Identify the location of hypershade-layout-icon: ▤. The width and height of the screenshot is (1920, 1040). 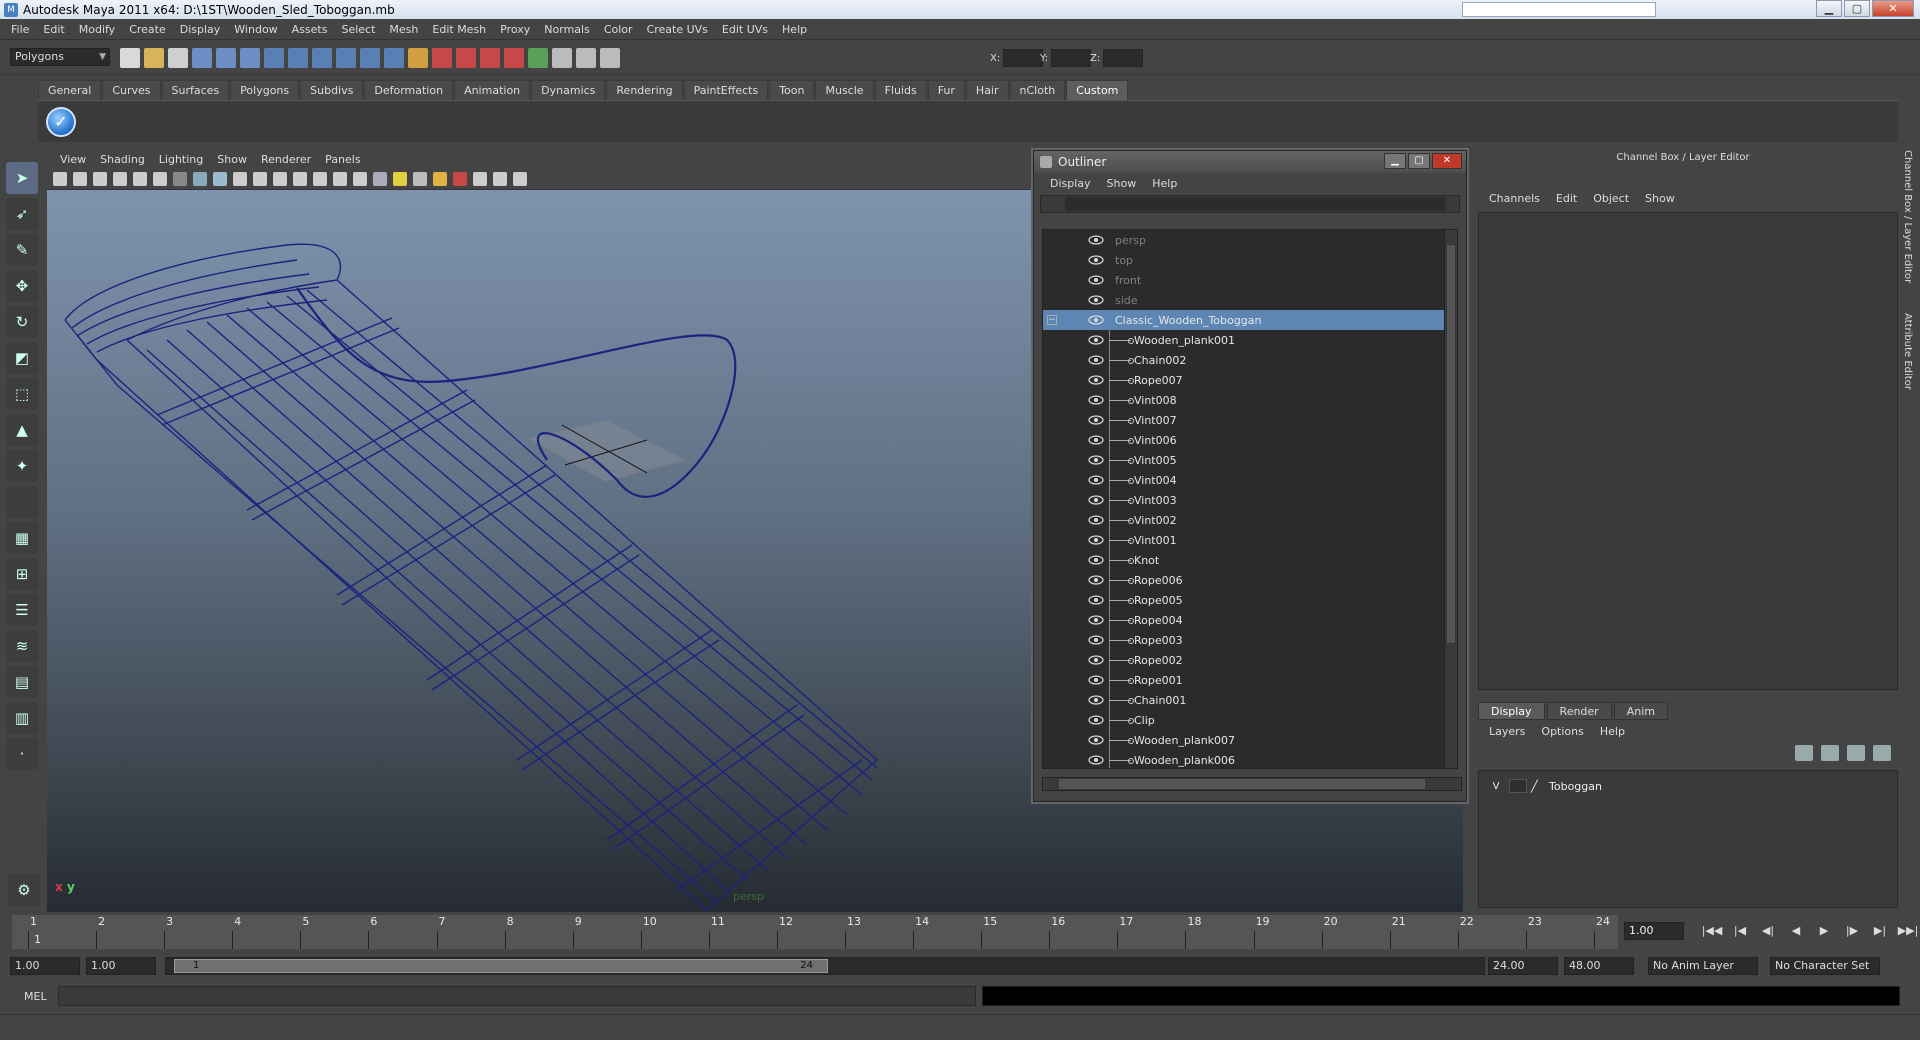
(22, 682).